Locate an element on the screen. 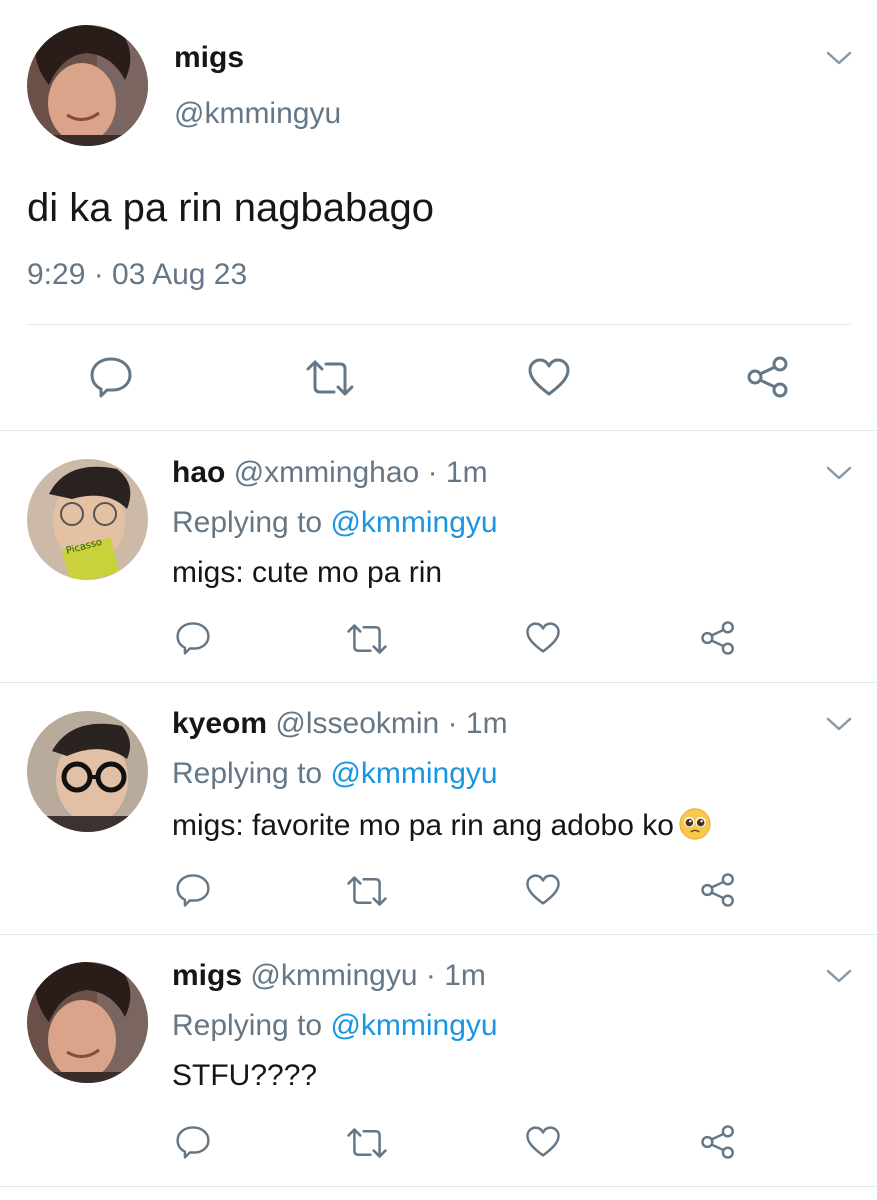  reply-text-row: migs: favorite mo pa rin ang adobo ko is located at coordinates (442, 825).